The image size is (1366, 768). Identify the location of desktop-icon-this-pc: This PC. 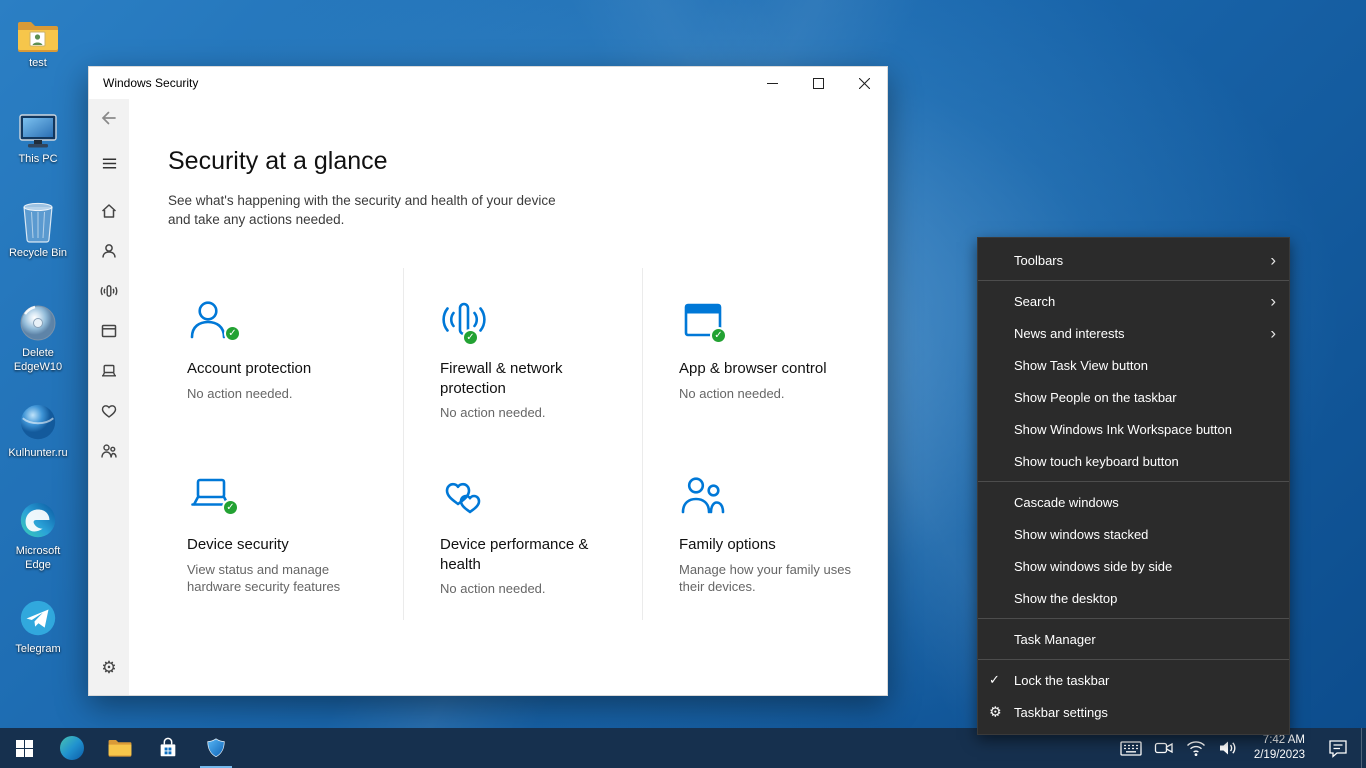
(38, 136).